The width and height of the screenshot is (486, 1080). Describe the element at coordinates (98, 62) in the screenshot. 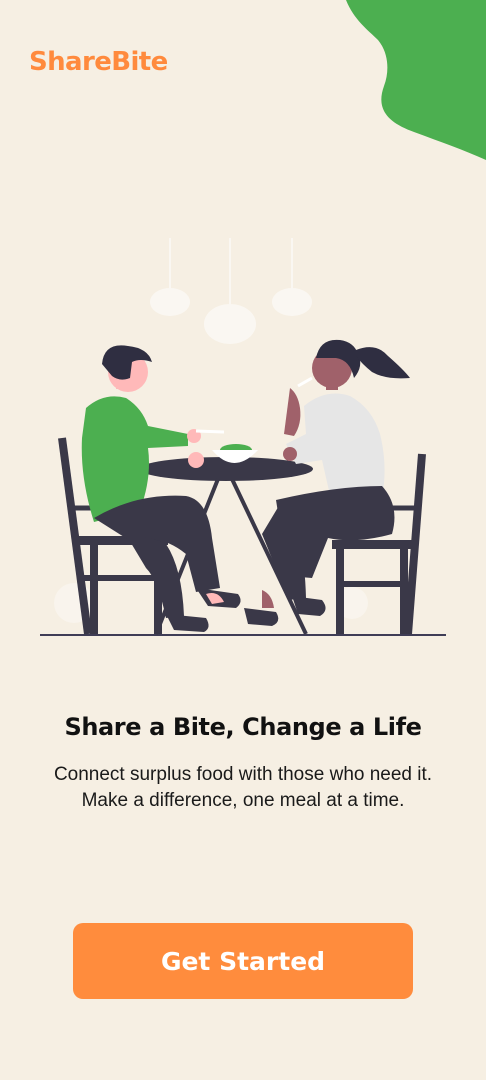

I see `app-logo: ShareBite` at that location.